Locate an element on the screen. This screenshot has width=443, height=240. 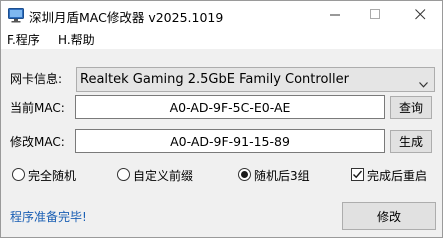
close-button is located at coordinates (420, 16).